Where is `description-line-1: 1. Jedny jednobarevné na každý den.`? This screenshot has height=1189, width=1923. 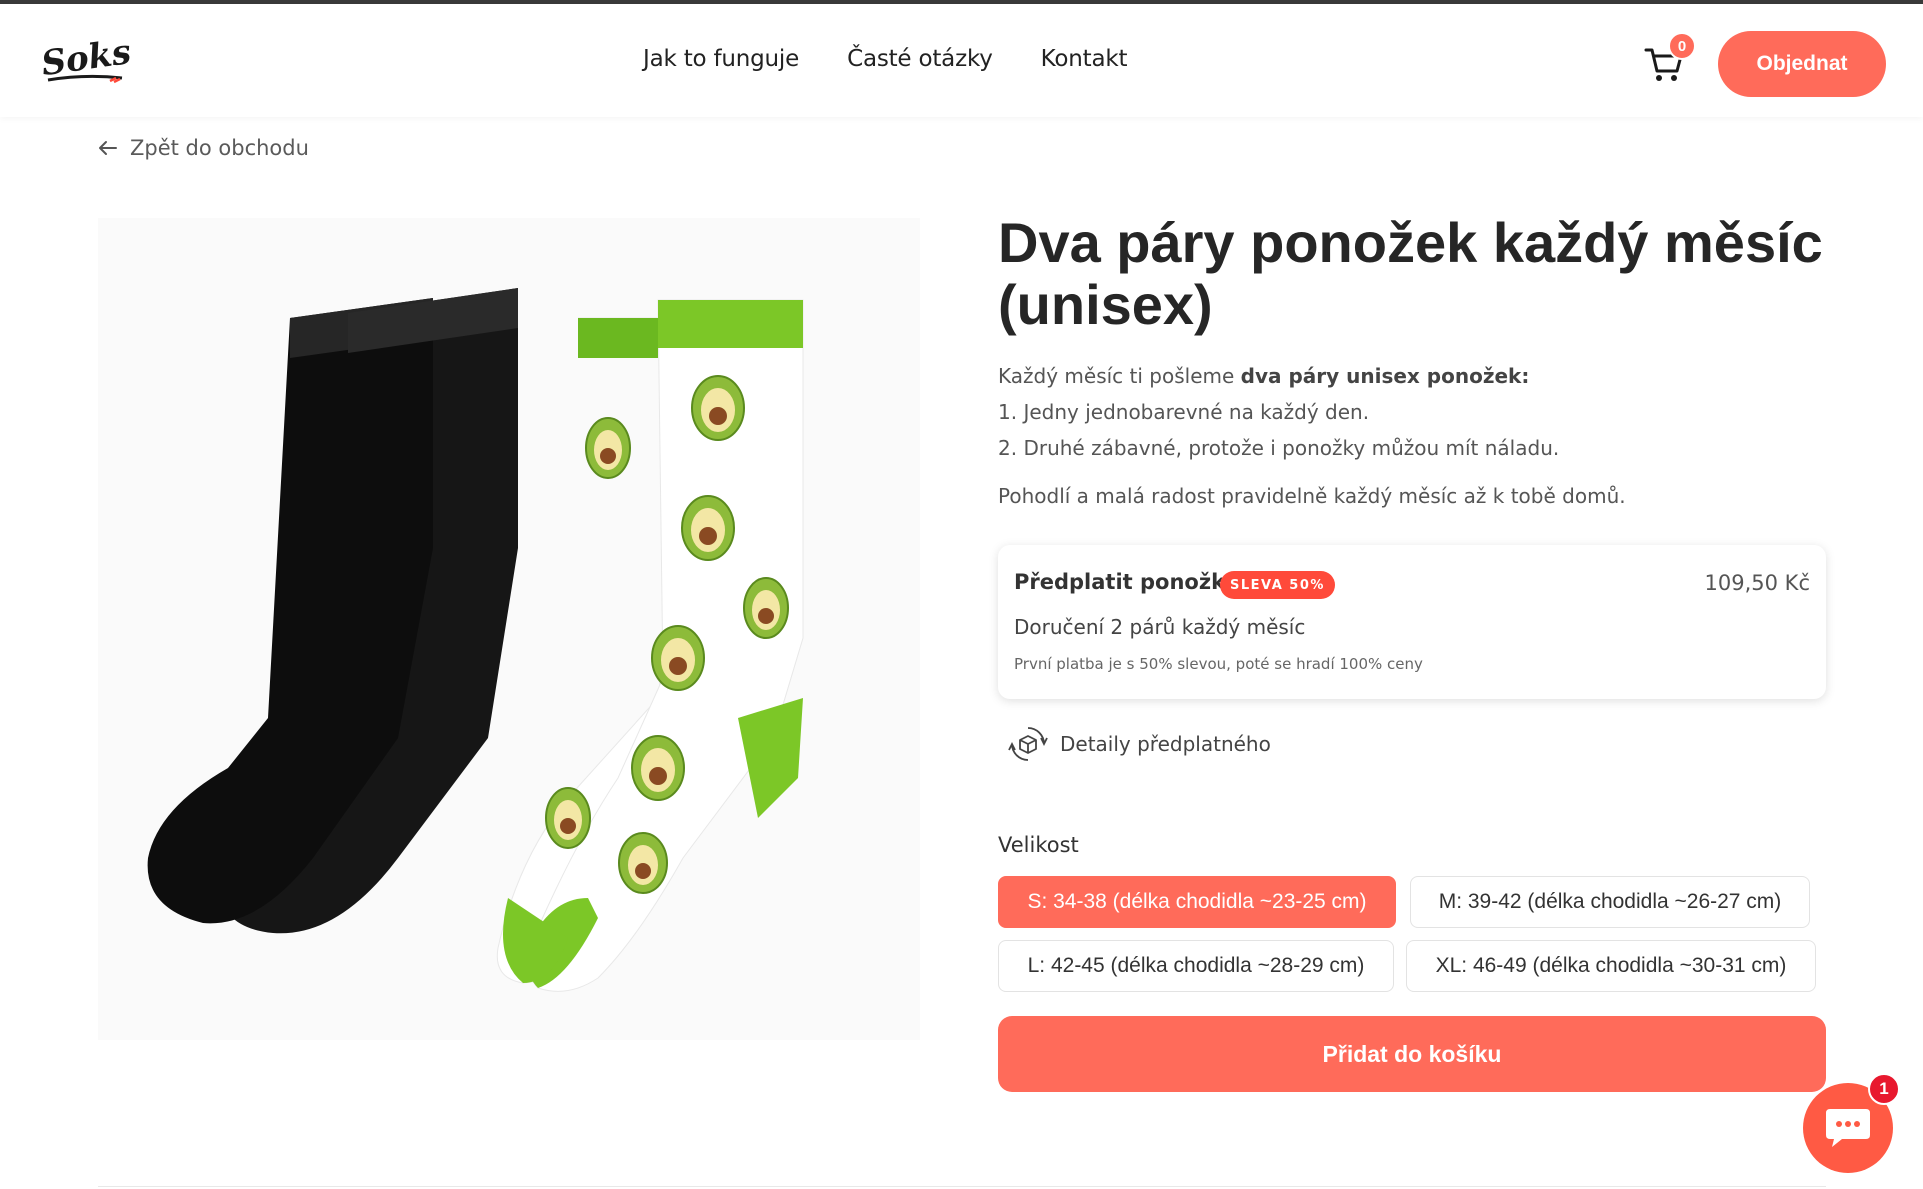 description-line-1: 1. Jedny jednobarevné na každý den. is located at coordinates (1184, 412).